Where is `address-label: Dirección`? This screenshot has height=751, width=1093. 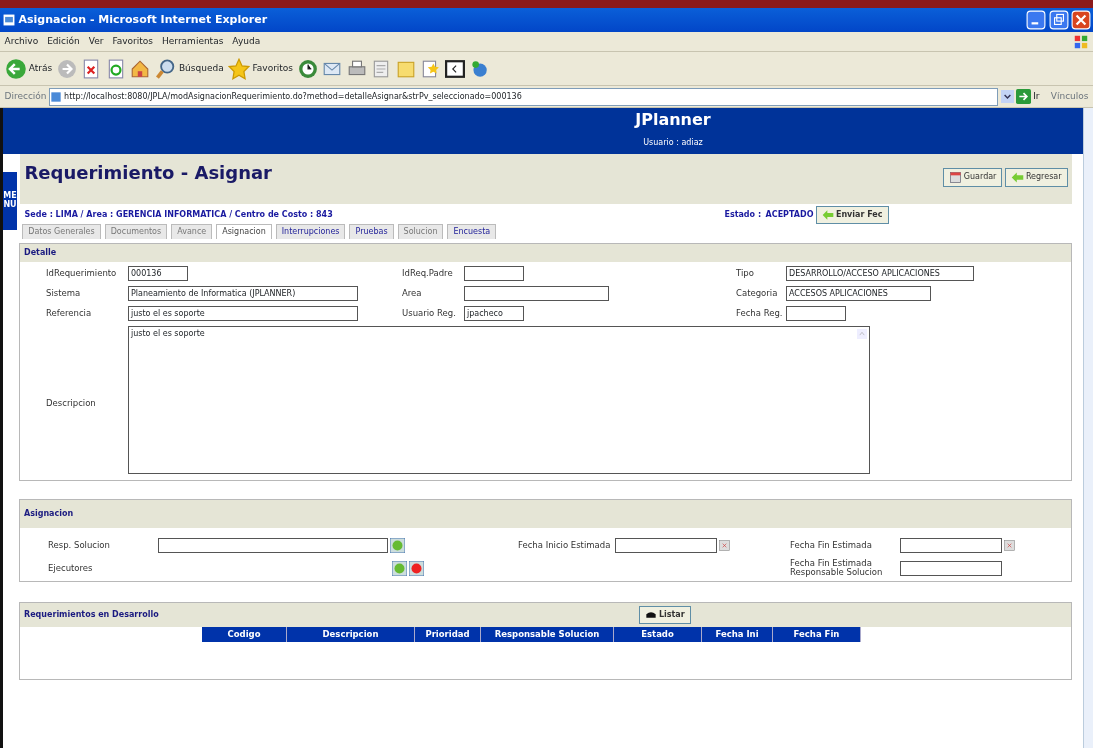
address-label: Dirección is located at coordinates (25, 96).